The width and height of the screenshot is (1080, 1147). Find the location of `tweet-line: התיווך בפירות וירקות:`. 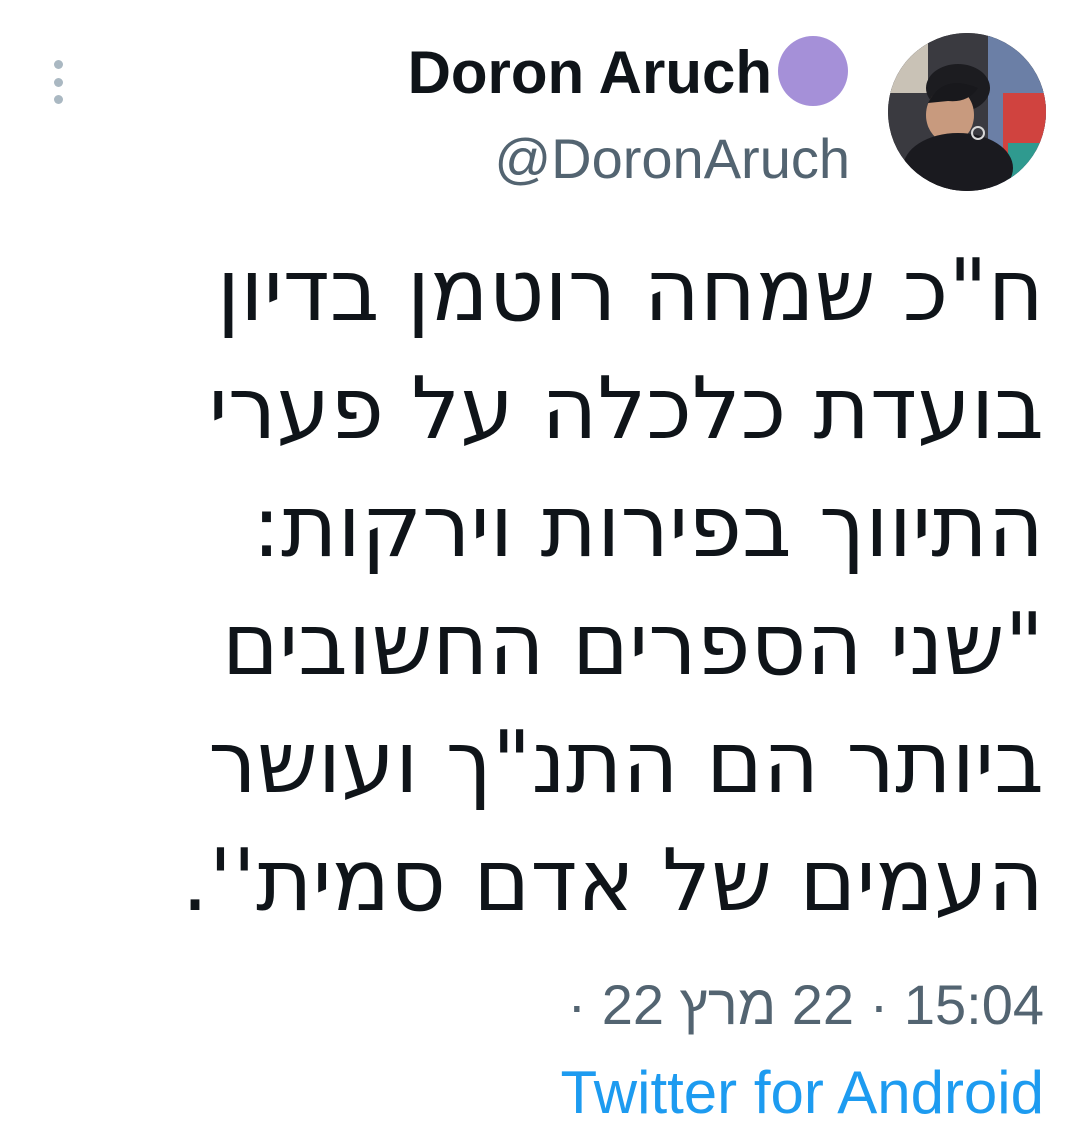

tweet-line: התיווך בפירות וירקות: is located at coordinates (648, 527).